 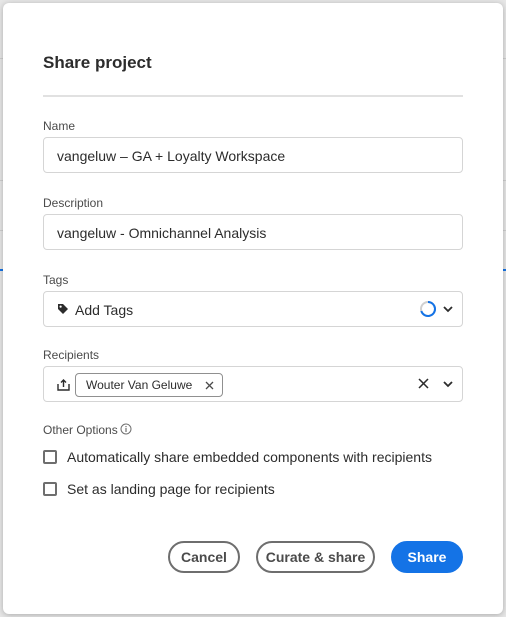 What do you see at coordinates (56, 280) in the screenshot?
I see `tags-label: Tags` at bounding box center [56, 280].